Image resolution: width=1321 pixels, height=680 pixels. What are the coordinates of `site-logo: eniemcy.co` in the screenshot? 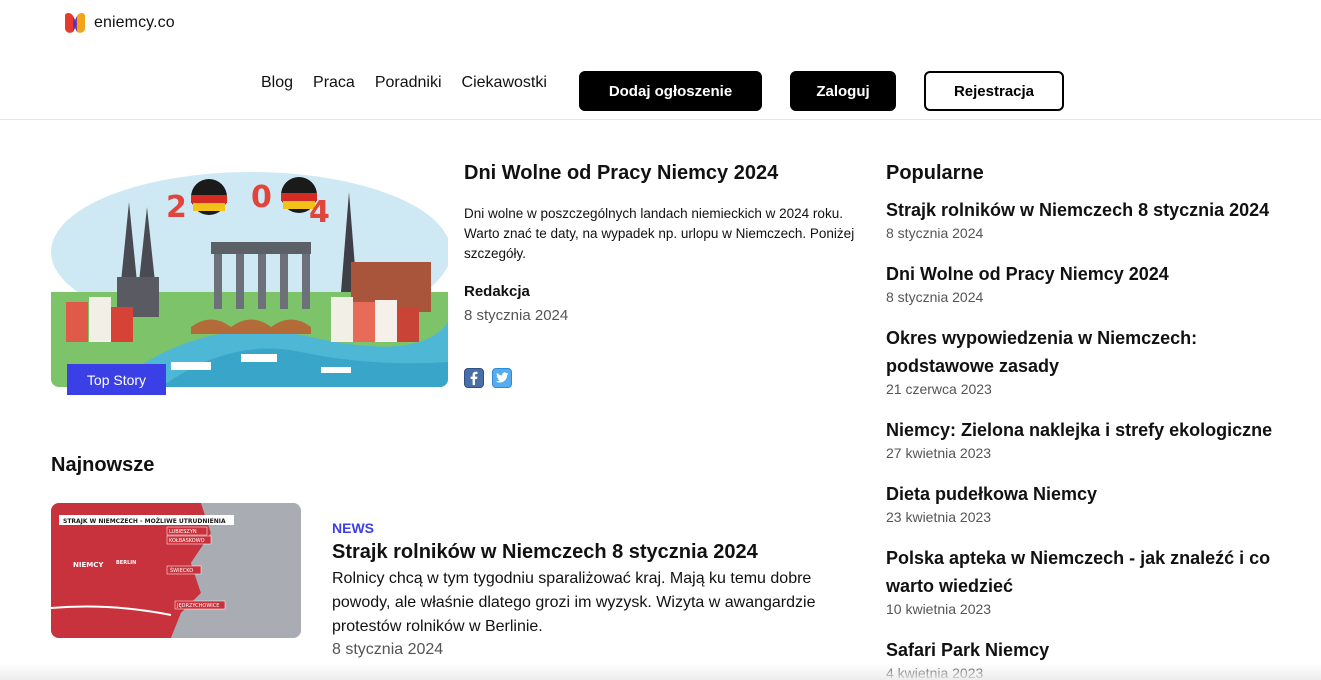 It's located at (119, 23).